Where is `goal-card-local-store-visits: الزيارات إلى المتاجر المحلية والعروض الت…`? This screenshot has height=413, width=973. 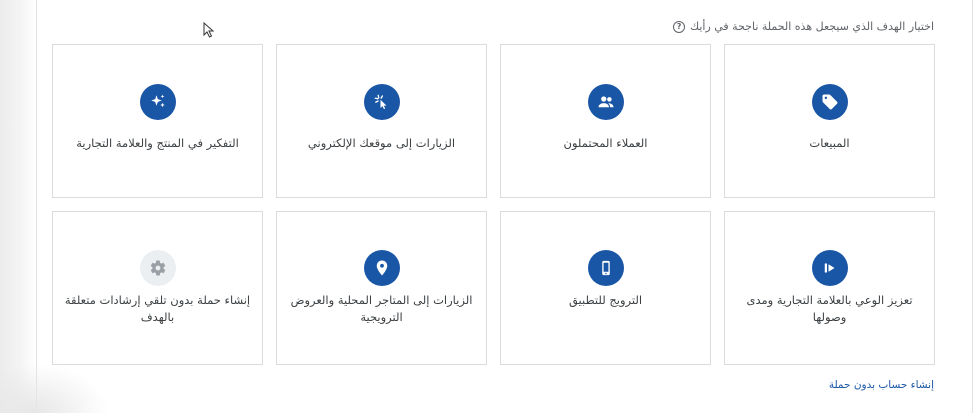
goal-card-local-store-visits: الزيارات إلى المتاجر المحلية والعروض الت… is located at coordinates (381, 288).